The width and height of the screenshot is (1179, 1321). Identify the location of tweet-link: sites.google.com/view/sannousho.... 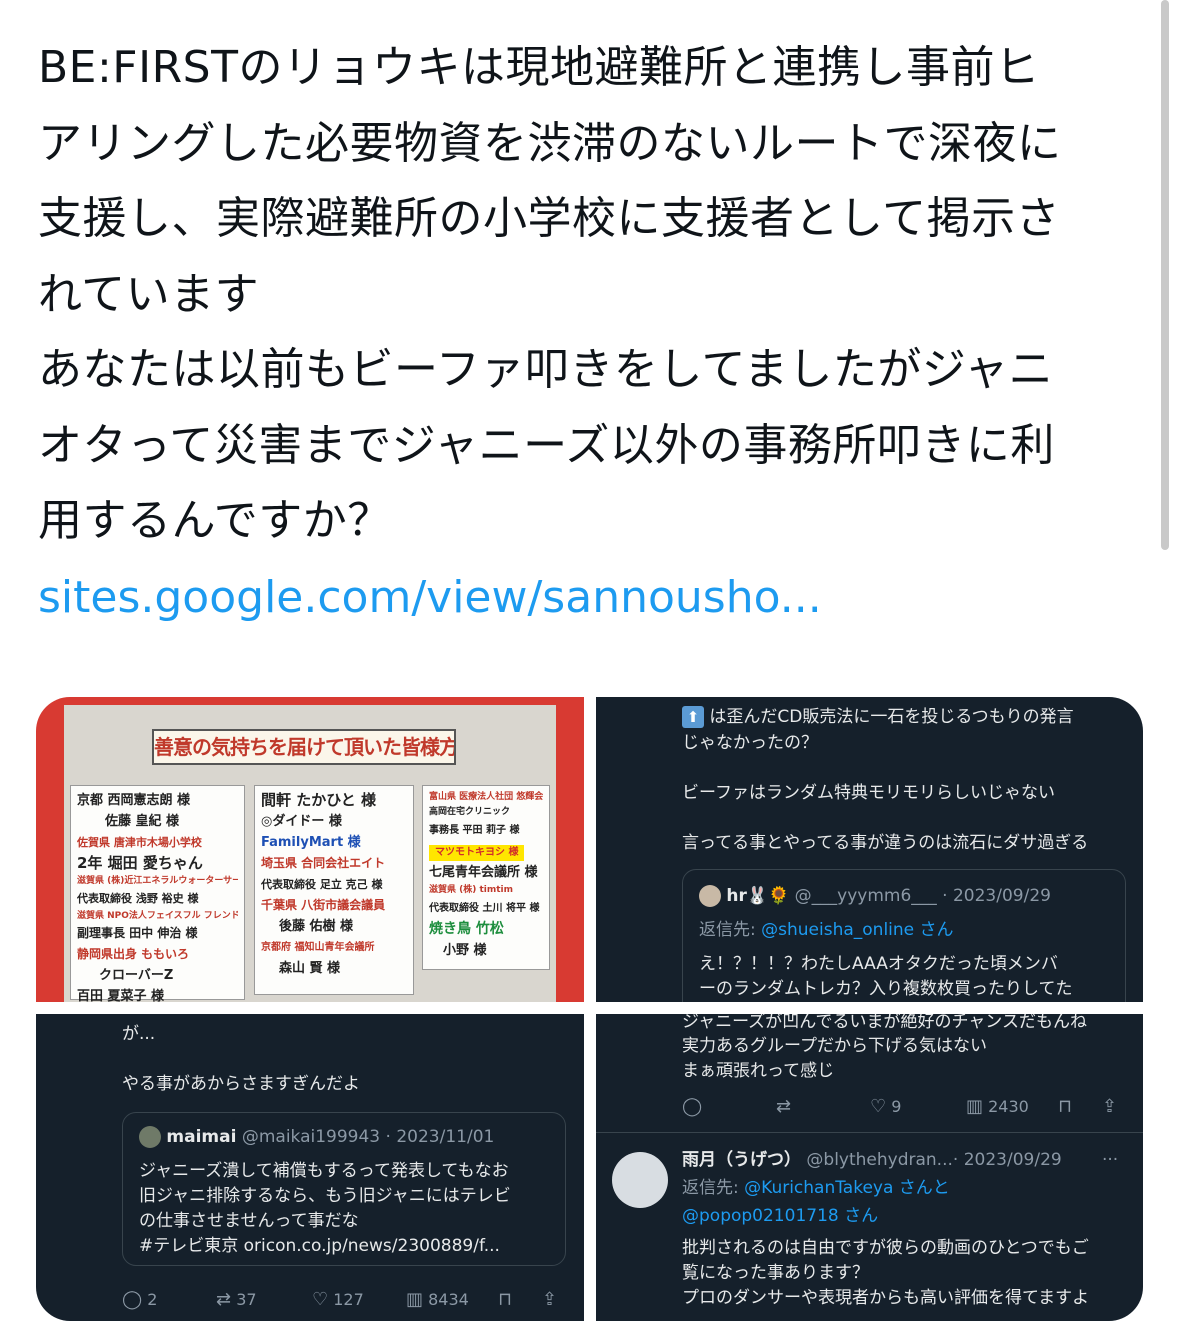
(430, 597).